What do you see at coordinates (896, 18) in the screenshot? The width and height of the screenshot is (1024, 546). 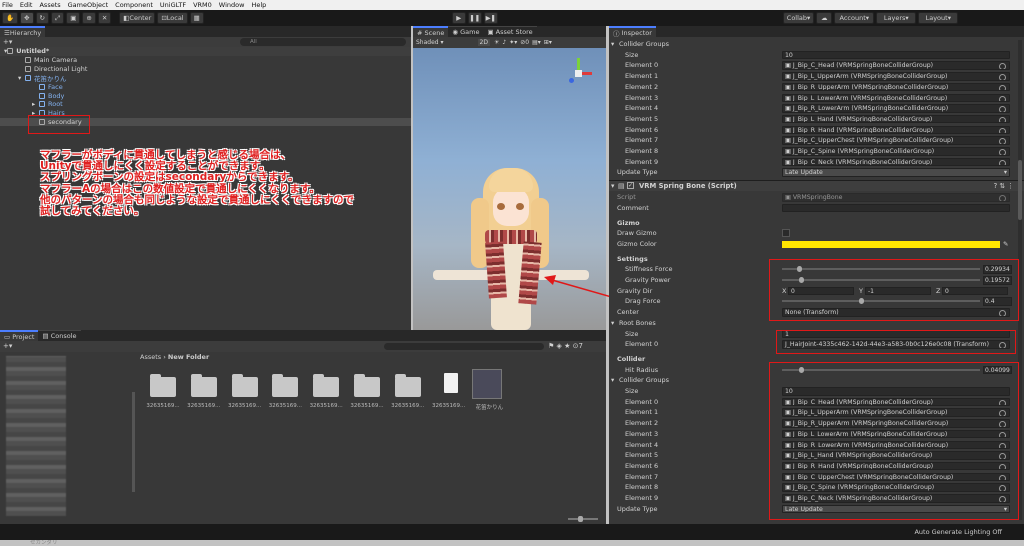 I see `layers-dropdown: Layers ▾` at bounding box center [896, 18].